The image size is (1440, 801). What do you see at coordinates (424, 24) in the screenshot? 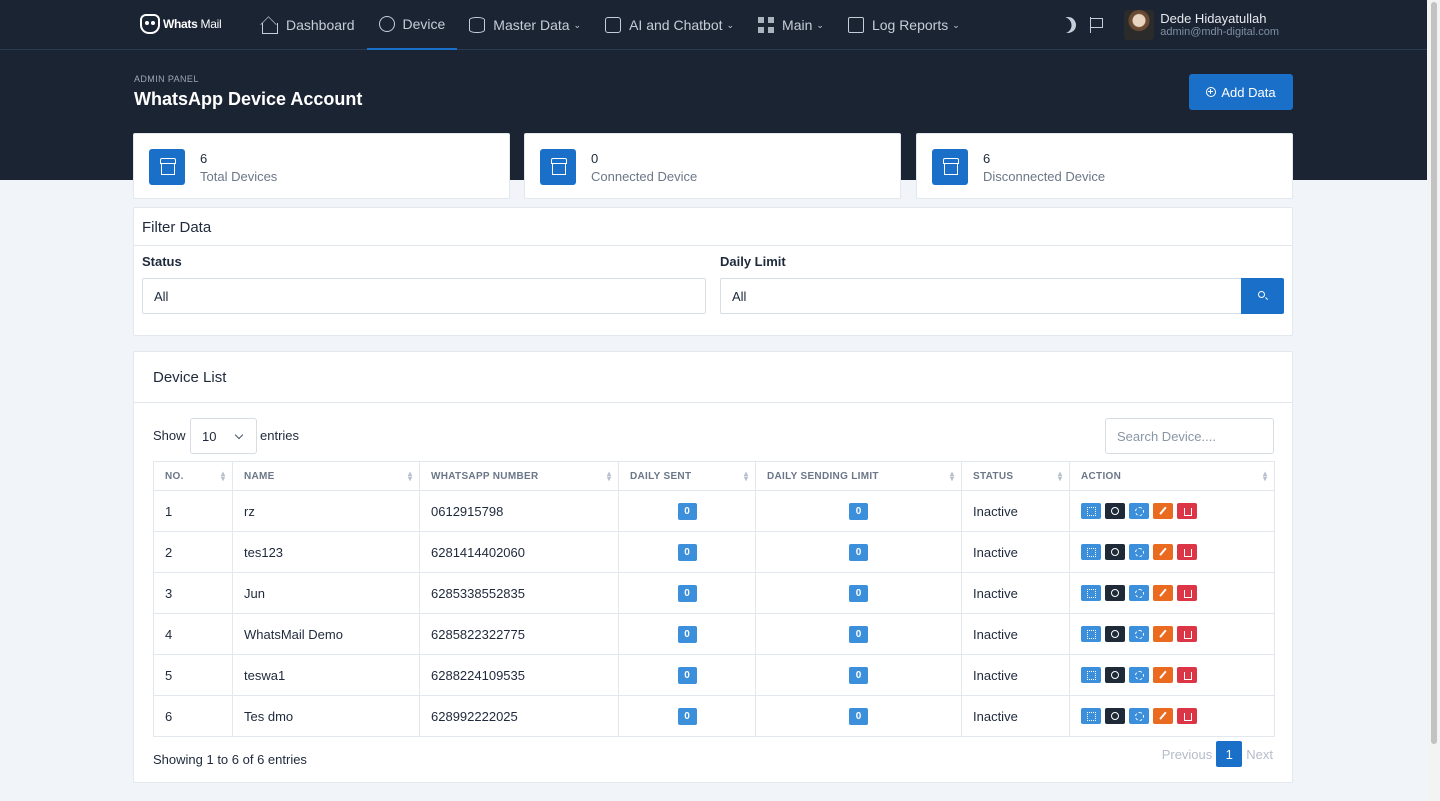
I see `nav-device-label: Device` at bounding box center [424, 24].